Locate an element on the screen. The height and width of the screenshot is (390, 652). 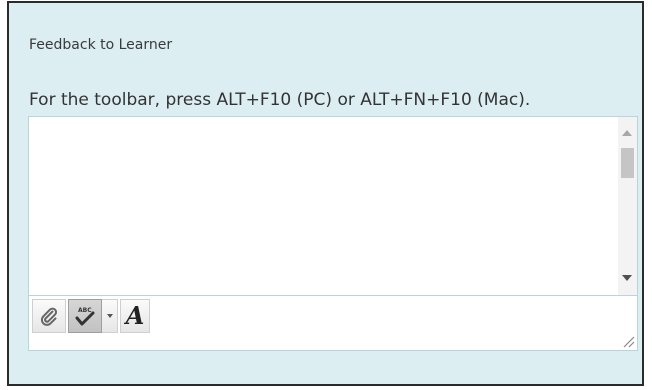
scroll-down-icon is located at coordinates (627, 278).